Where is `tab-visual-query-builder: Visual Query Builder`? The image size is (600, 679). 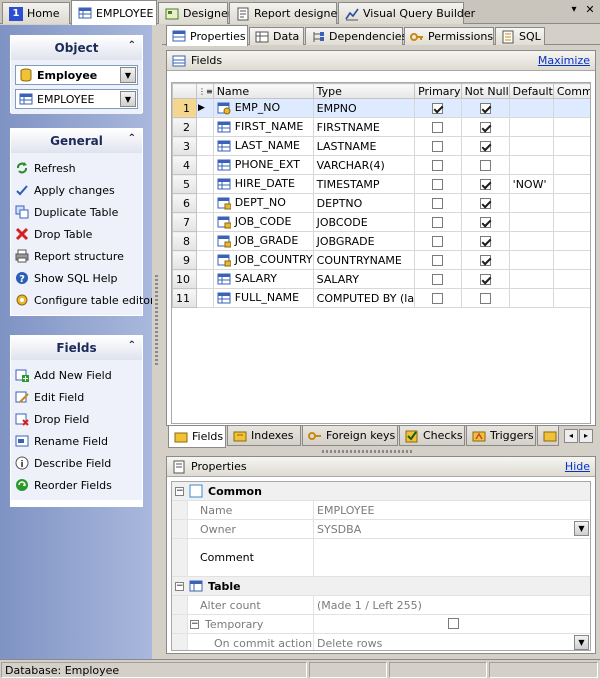
tab-visual-query-builder: Visual Query Builder is located at coordinates (406, 13).